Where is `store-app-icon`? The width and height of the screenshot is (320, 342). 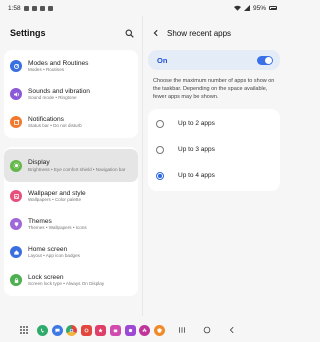
store-app-icon is located at coordinates (115, 330).